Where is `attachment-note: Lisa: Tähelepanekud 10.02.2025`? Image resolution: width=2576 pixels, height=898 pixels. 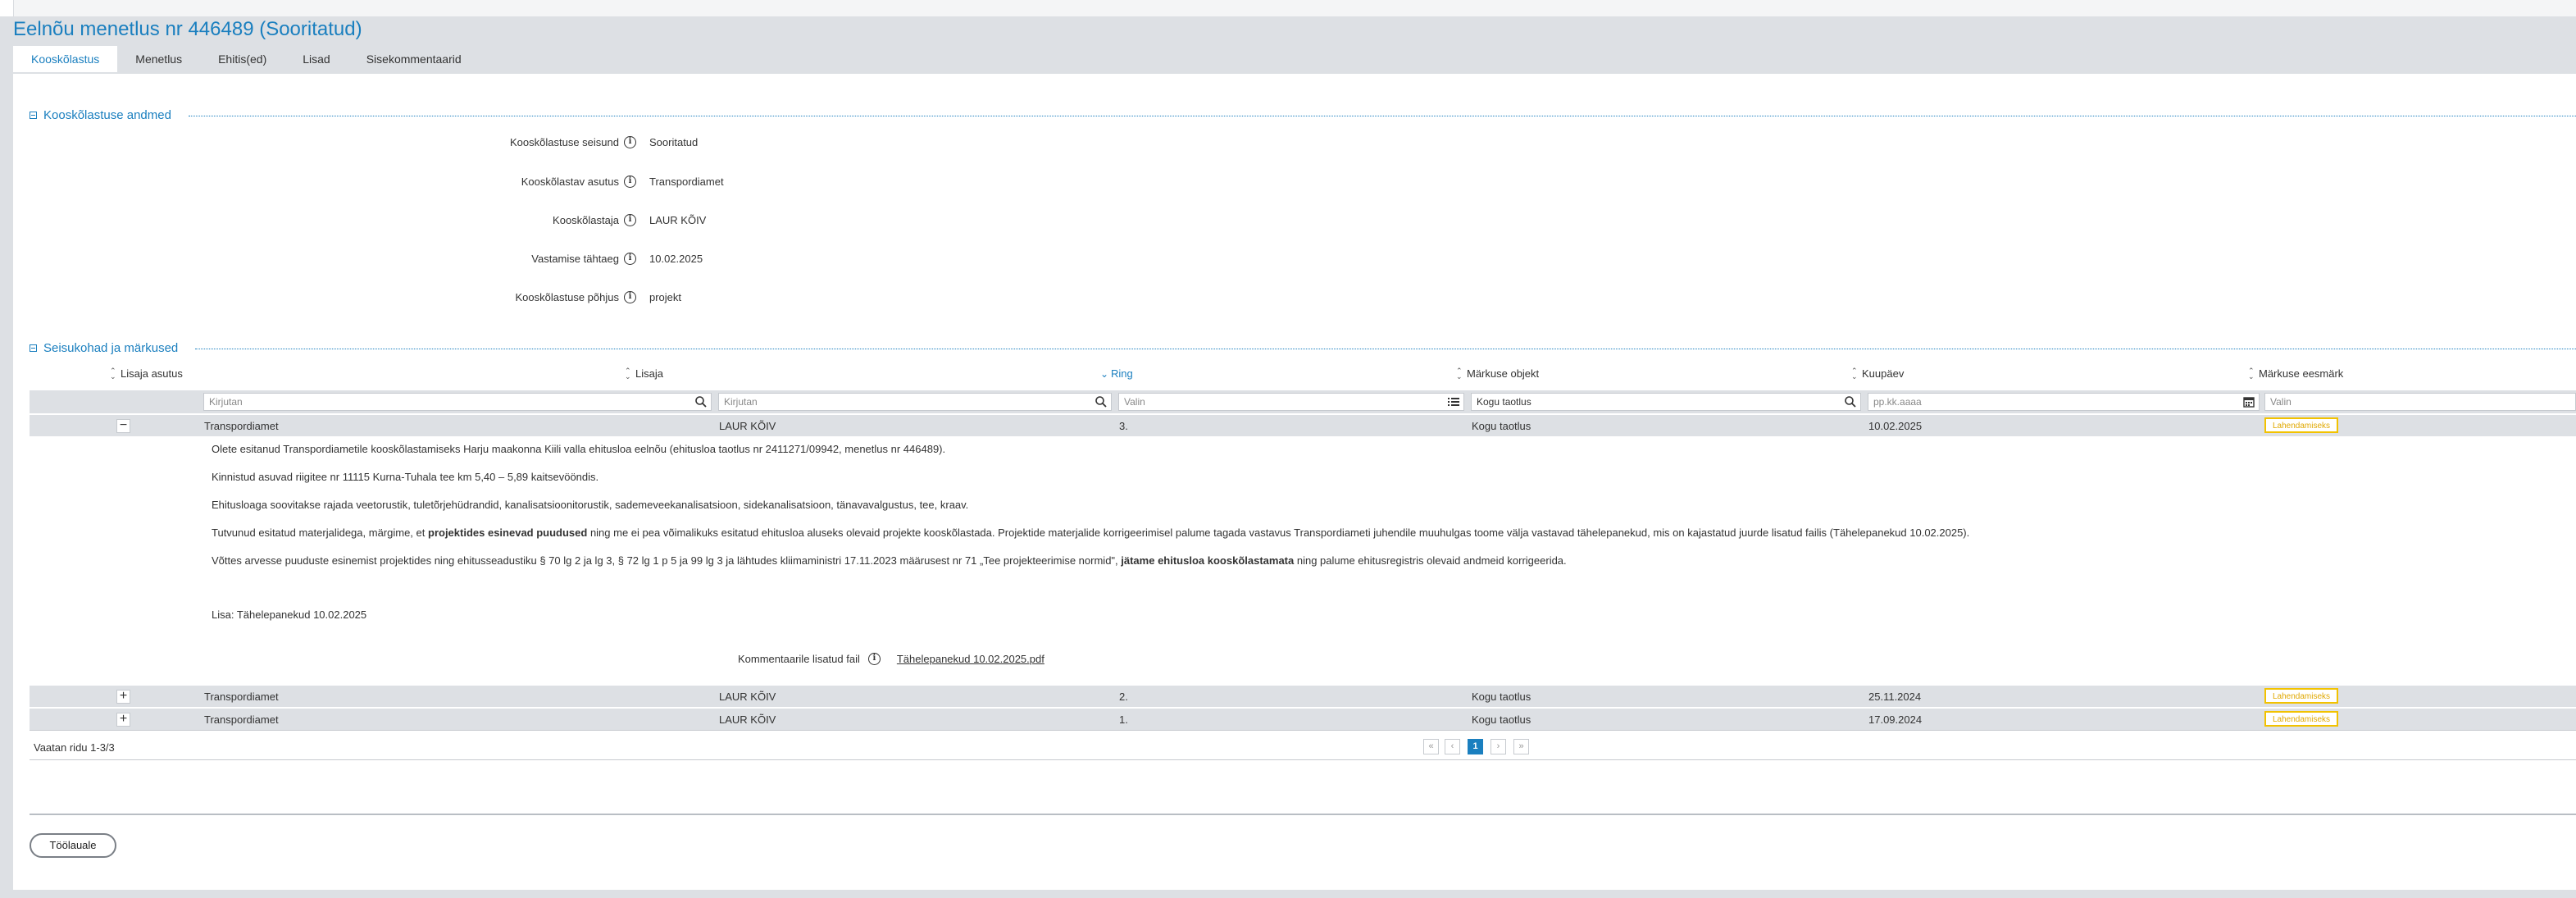 attachment-note: Lisa: Tähelepanekud 10.02.2025 is located at coordinates (290, 615).